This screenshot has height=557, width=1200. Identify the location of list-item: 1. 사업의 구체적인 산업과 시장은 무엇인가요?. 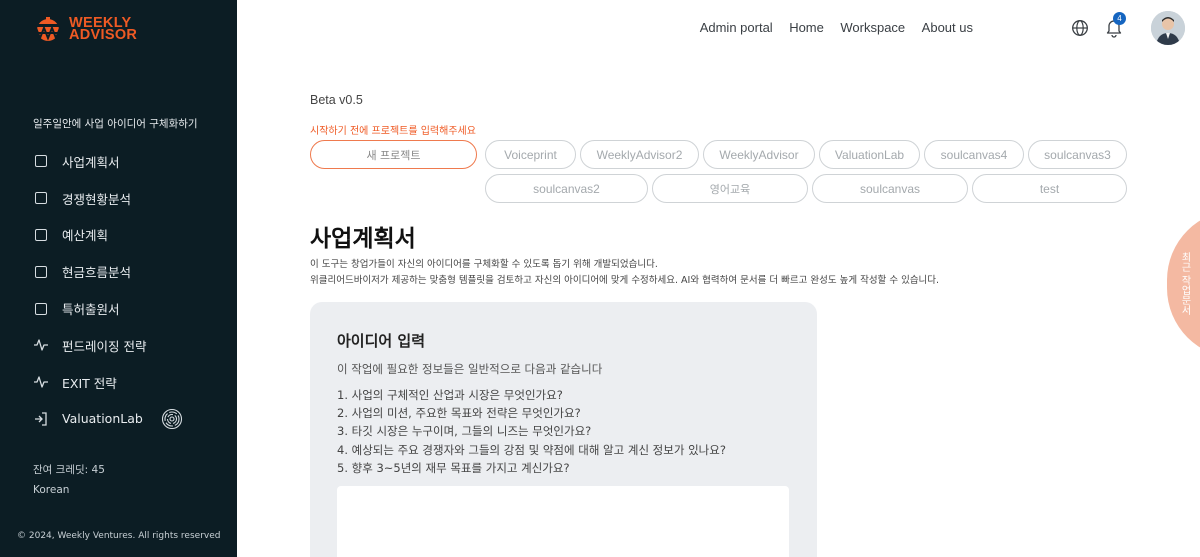
(450, 395).